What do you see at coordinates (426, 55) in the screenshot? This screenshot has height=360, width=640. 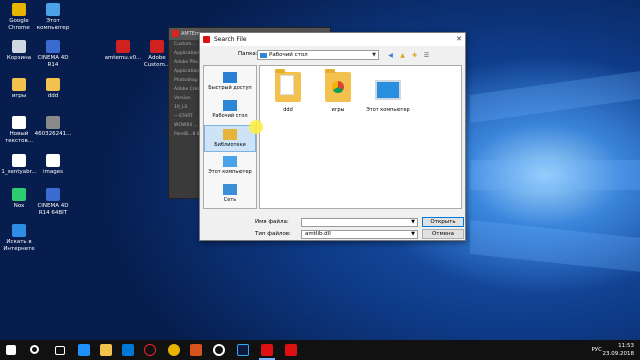 I see `view-menu-icon: ☰` at bounding box center [426, 55].